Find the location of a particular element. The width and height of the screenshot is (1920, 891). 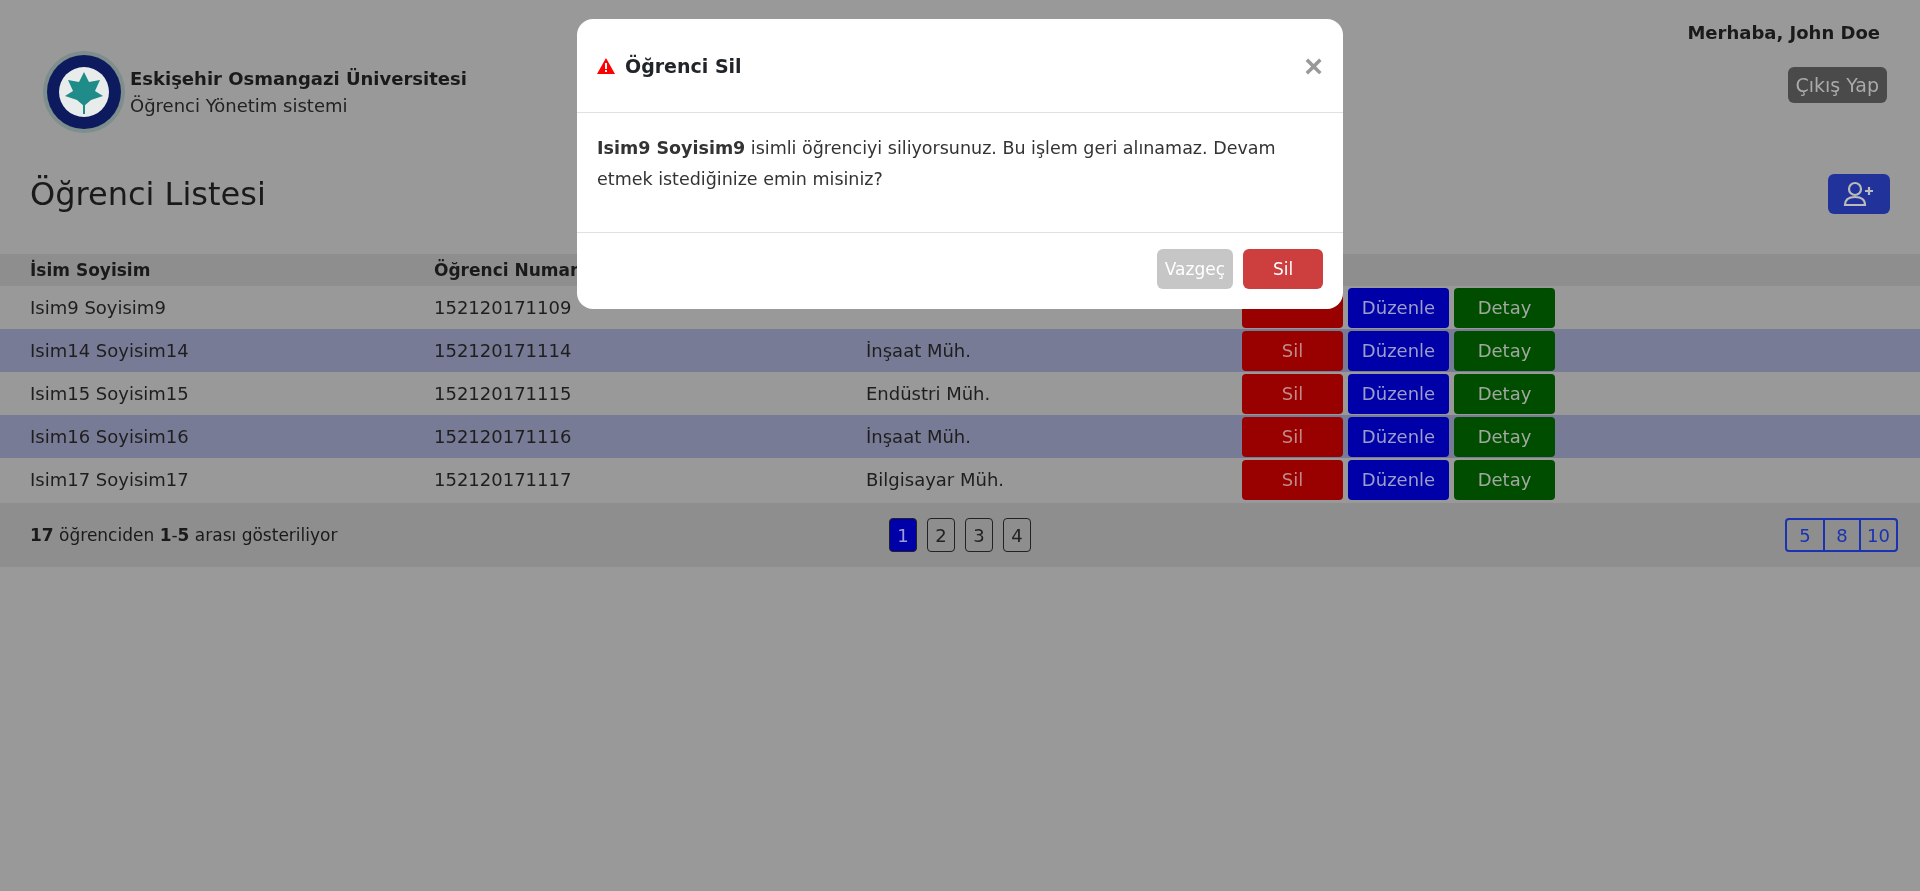

table-cell-text: 152120171115 is located at coordinates (503, 393).